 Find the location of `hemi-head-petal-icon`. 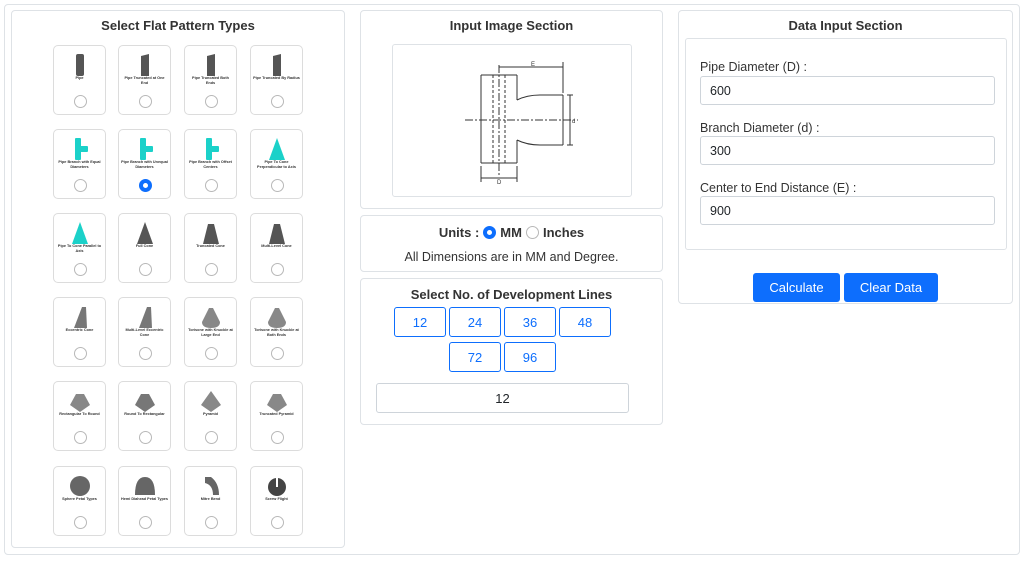

hemi-head-petal-icon is located at coordinates (144, 486).